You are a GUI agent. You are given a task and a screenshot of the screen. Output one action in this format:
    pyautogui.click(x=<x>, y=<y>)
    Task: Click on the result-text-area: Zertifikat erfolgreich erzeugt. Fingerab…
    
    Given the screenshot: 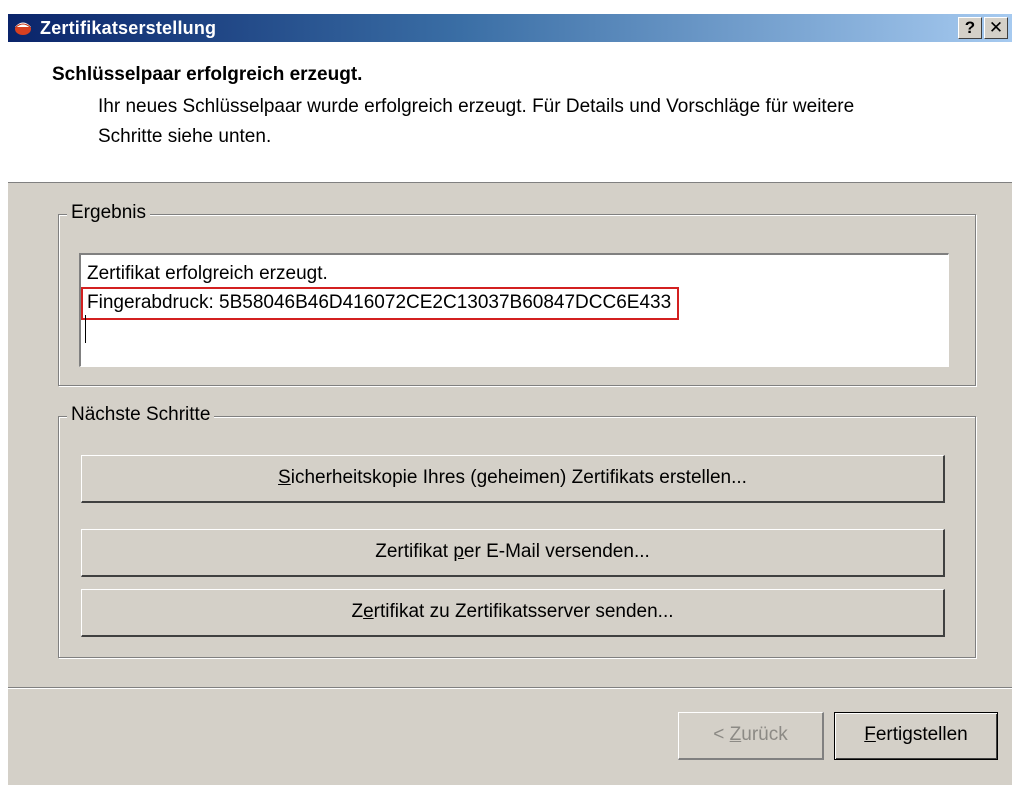 What is the action you would take?
    pyautogui.click(x=514, y=310)
    